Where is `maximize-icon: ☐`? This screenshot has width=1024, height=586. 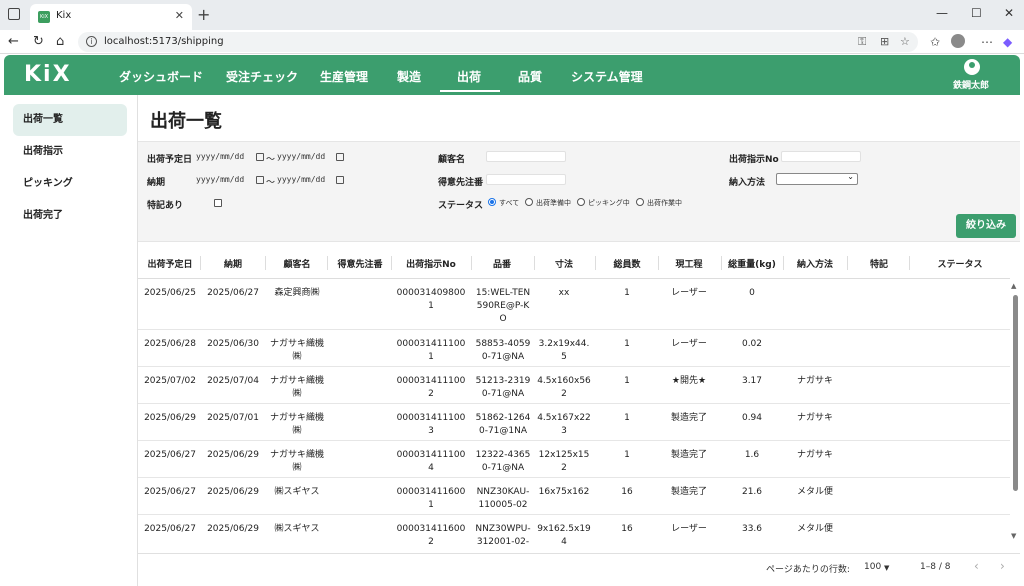 maximize-icon: ☐ is located at coordinates (976, 13).